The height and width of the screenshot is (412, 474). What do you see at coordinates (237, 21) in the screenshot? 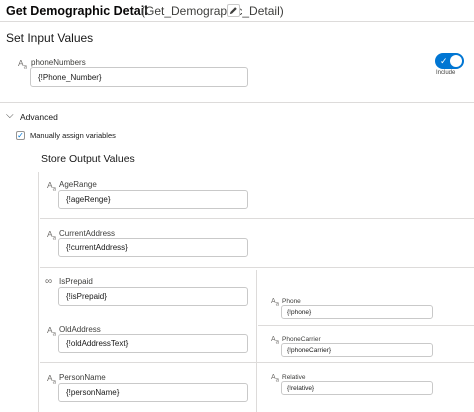
I see `header-divider` at bounding box center [237, 21].